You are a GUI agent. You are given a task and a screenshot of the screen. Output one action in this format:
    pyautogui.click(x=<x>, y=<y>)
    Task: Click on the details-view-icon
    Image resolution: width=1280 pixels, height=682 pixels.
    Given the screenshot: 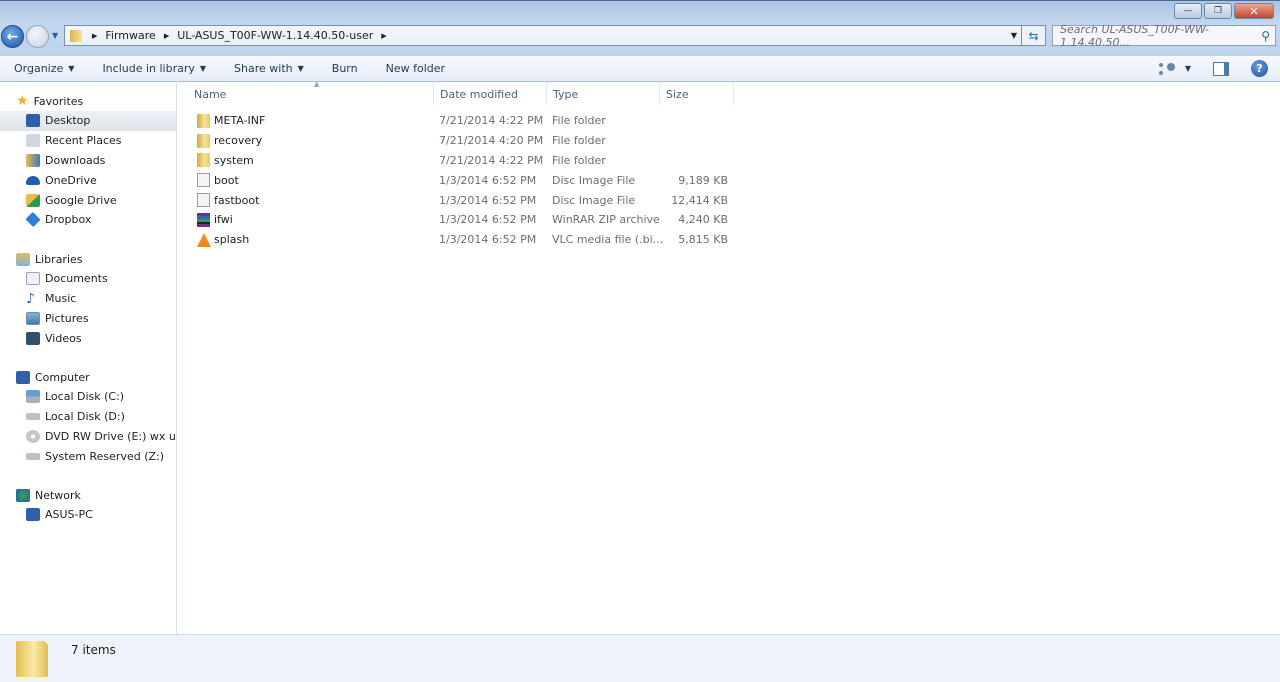 What is the action you would take?
    pyautogui.click(x=1166, y=68)
    